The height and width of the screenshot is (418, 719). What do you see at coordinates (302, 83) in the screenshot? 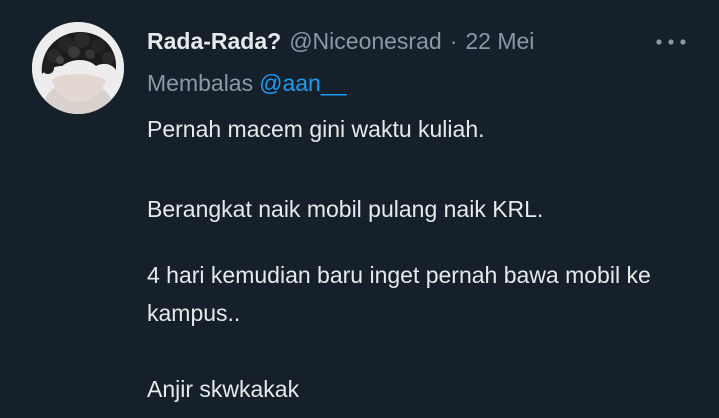
I see `reply-mention-link: @aan__` at bounding box center [302, 83].